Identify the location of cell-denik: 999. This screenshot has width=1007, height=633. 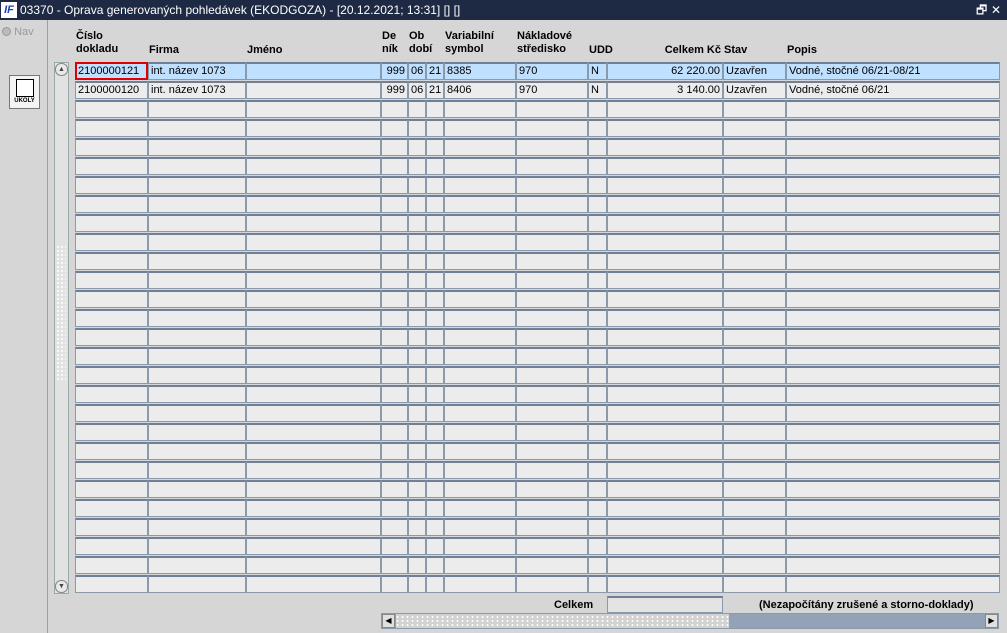
(394, 90).